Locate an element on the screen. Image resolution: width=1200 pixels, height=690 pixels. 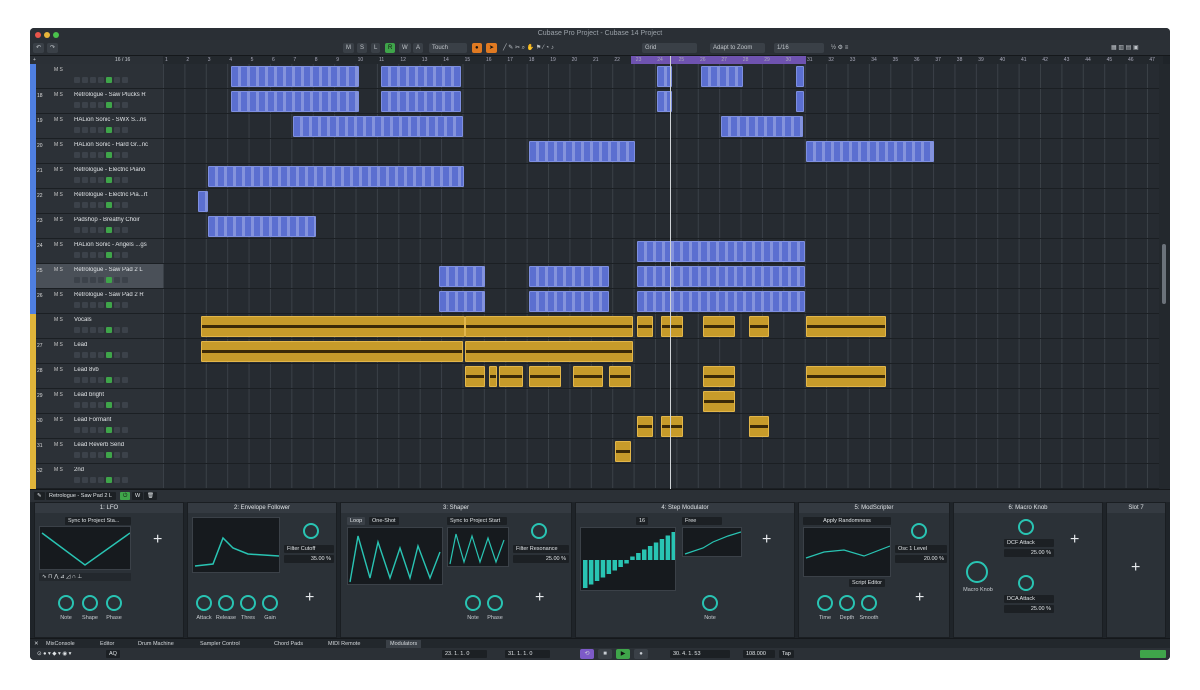
write-icon: W is located at coordinates (138, 496).